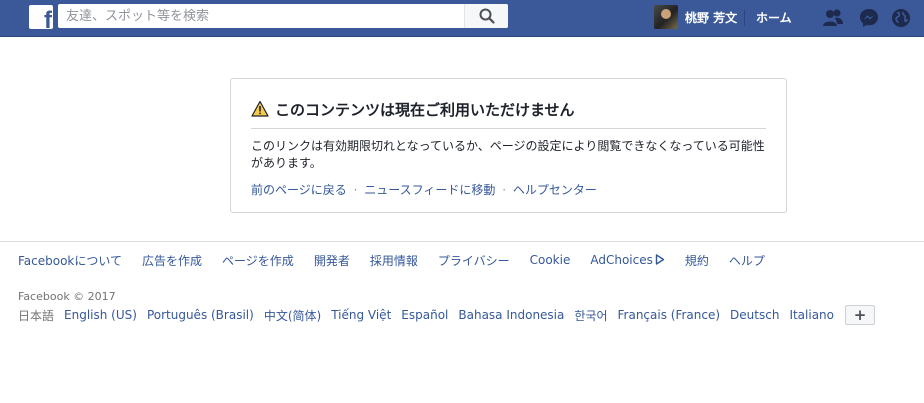 The width and height of the screenshot is (924, 403). Describe the element at coordinates (666, 17) in the screenshot. I see `avatar` at that location.